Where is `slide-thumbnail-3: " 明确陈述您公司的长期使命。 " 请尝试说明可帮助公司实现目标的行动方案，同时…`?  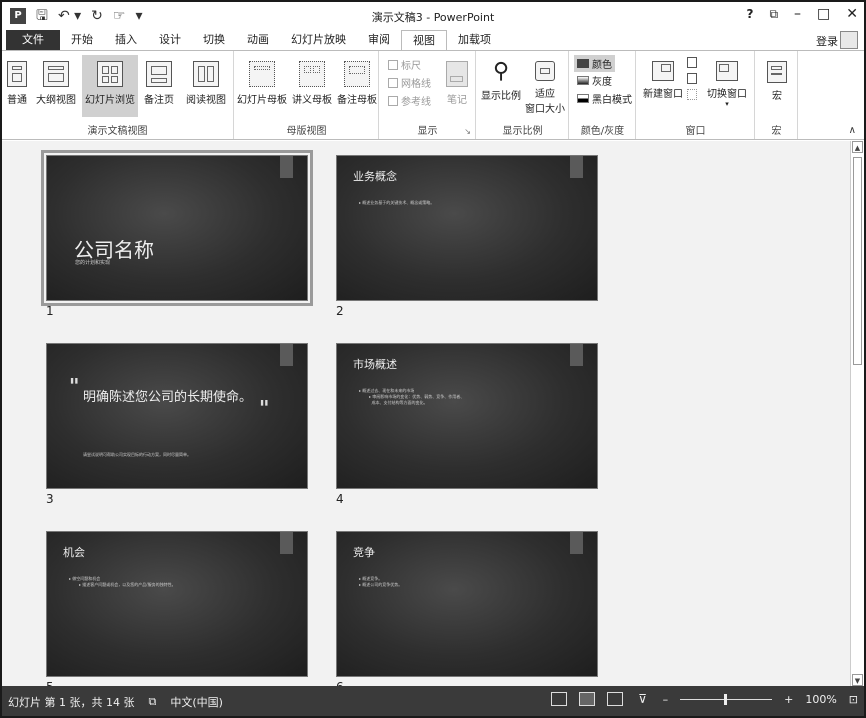 slide-thumbnail-3: " 明确陈述您公司的长期使命。 " 请尝试说明可帮助公司实现目标的行动方案，同时… is located at coordinates (177, 416).